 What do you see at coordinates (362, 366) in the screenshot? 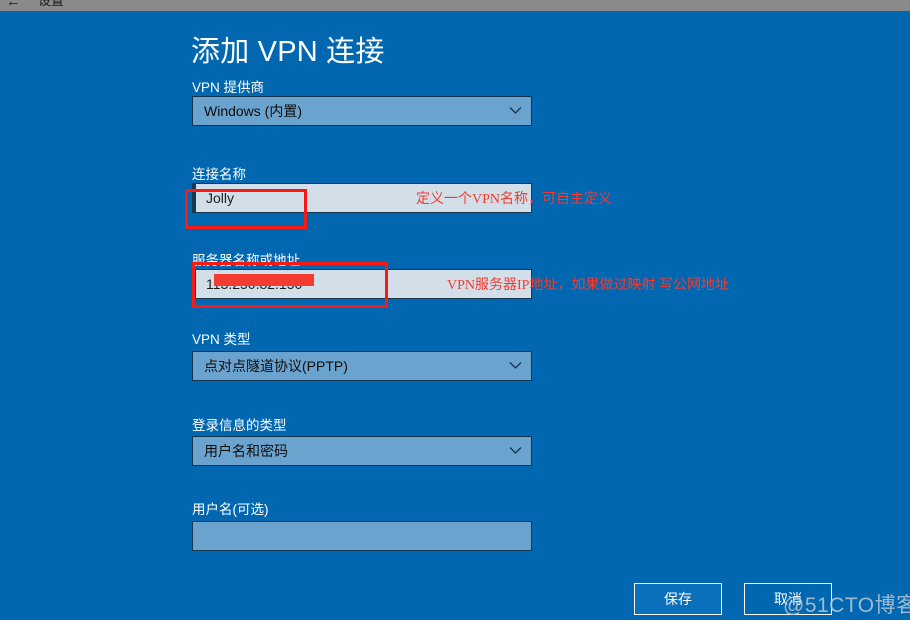
I see `vpn-type-select: 点对点隧道协议(PPTP)` at bounding box center [362, 366].